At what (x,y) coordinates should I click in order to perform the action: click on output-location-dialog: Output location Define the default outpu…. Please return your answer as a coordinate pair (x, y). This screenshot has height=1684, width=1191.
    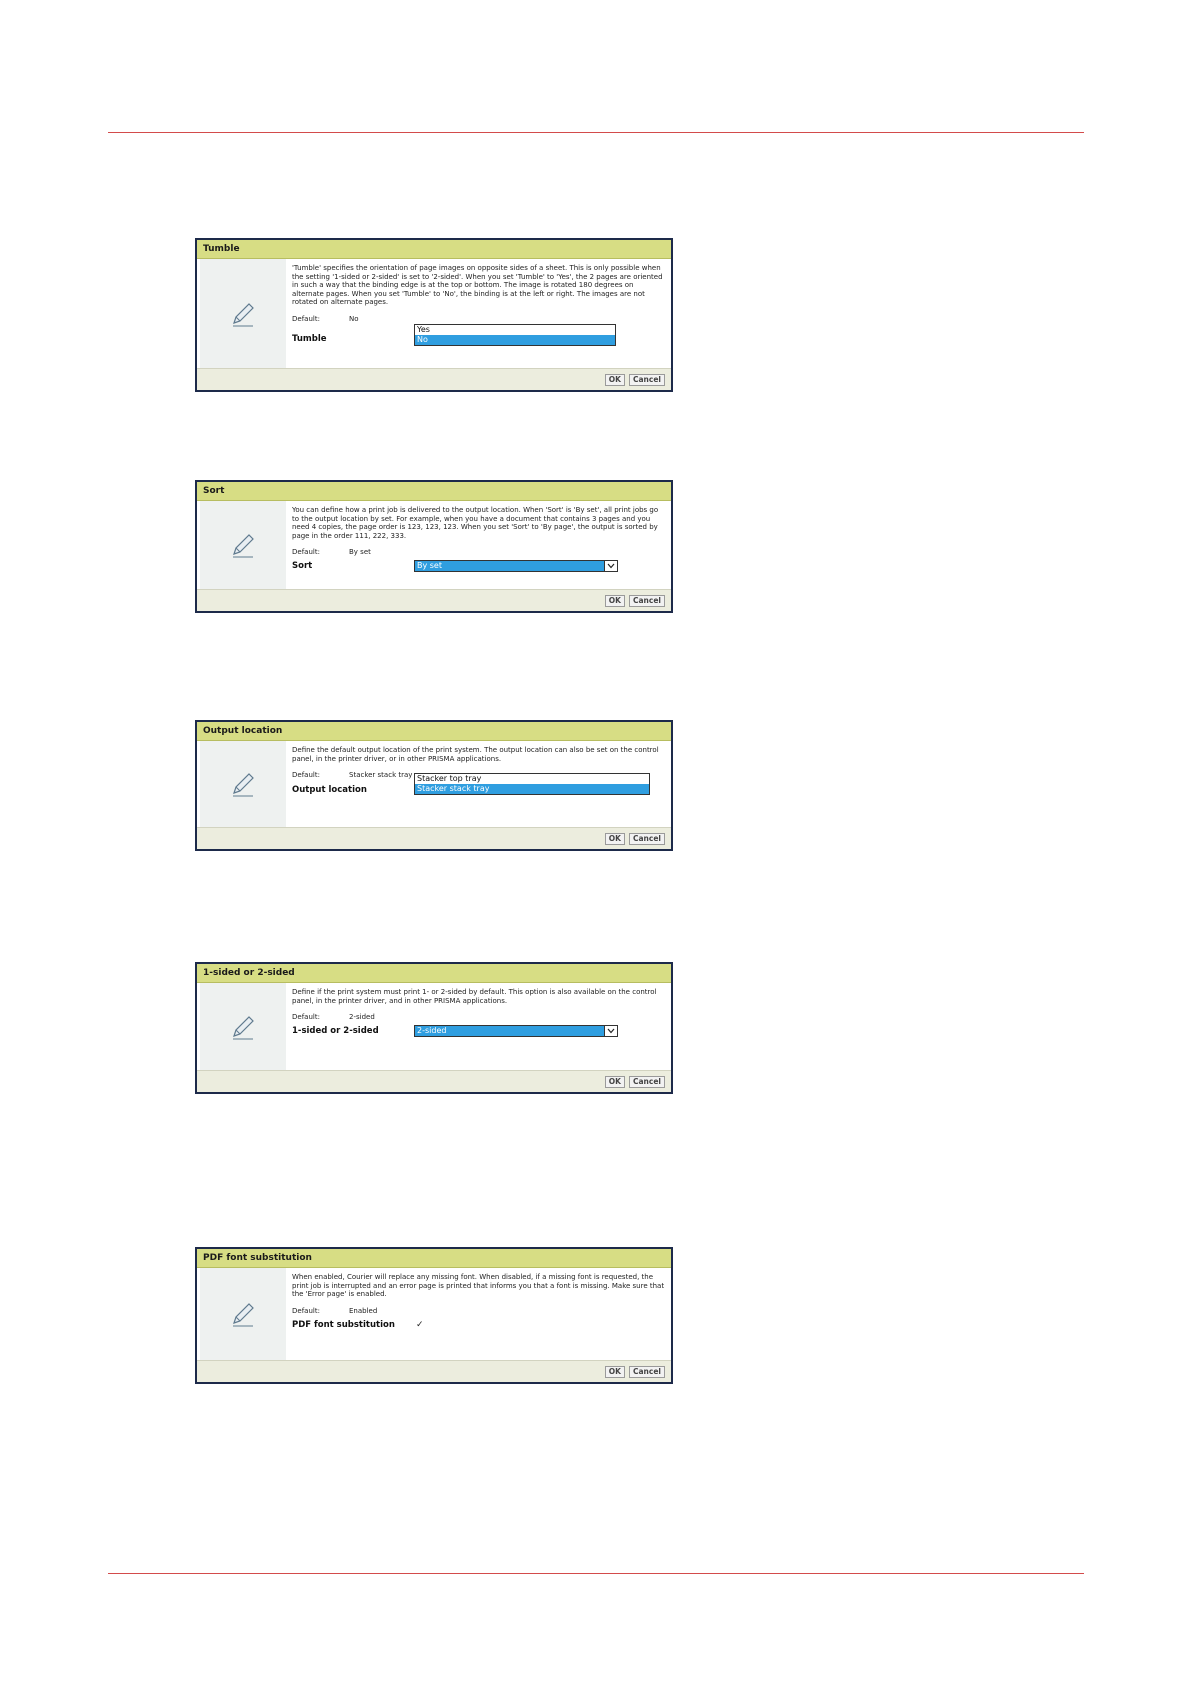
    Looking at the image, I should click on (434, 785).